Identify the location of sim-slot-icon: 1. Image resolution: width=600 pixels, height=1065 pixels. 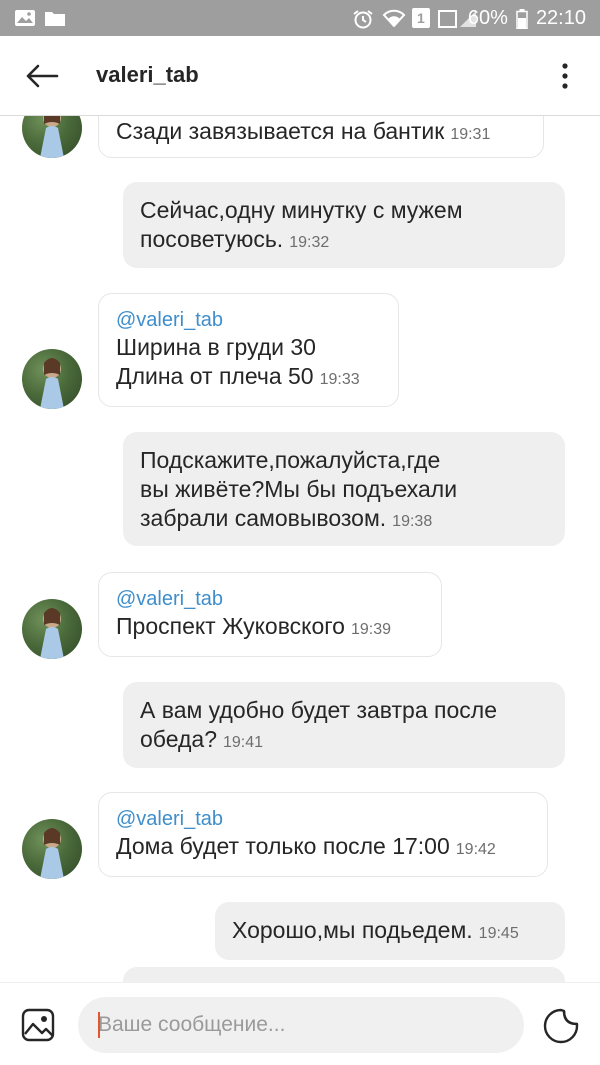
(420, 18).